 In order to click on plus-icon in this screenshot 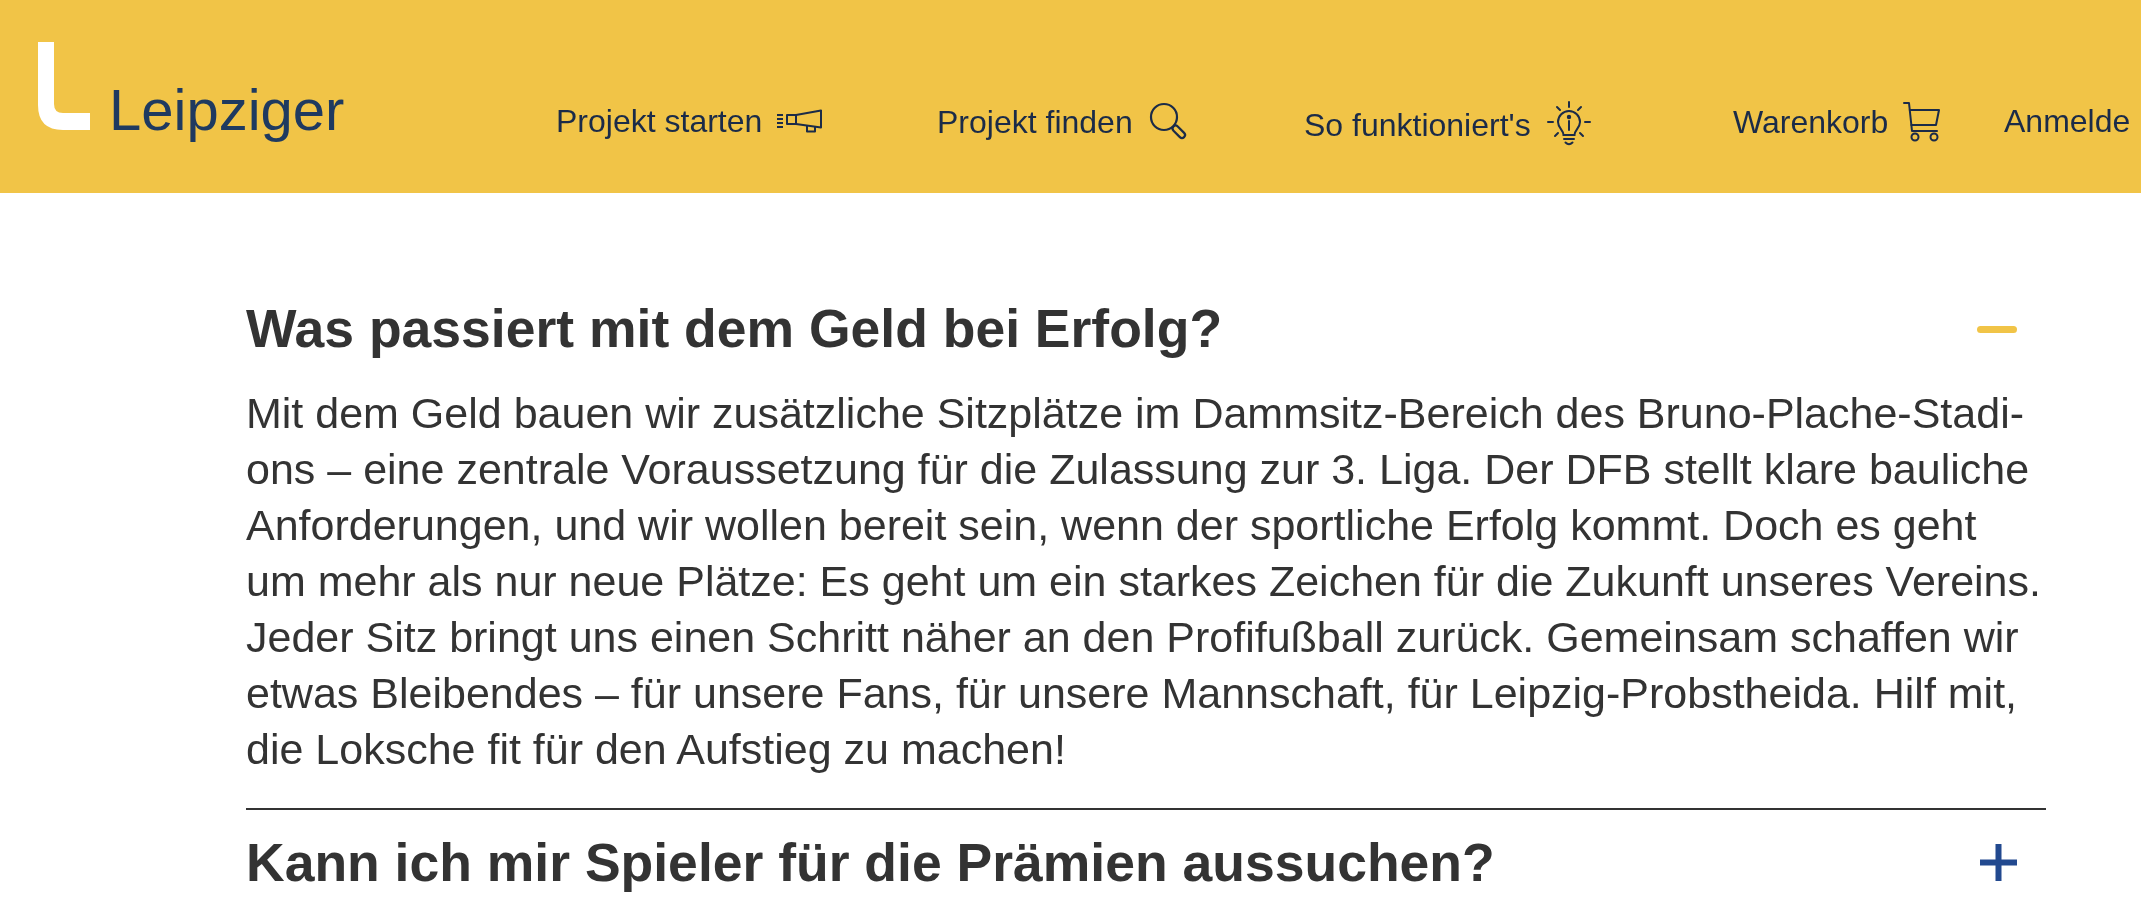, I will do `click(1998, 863)`.